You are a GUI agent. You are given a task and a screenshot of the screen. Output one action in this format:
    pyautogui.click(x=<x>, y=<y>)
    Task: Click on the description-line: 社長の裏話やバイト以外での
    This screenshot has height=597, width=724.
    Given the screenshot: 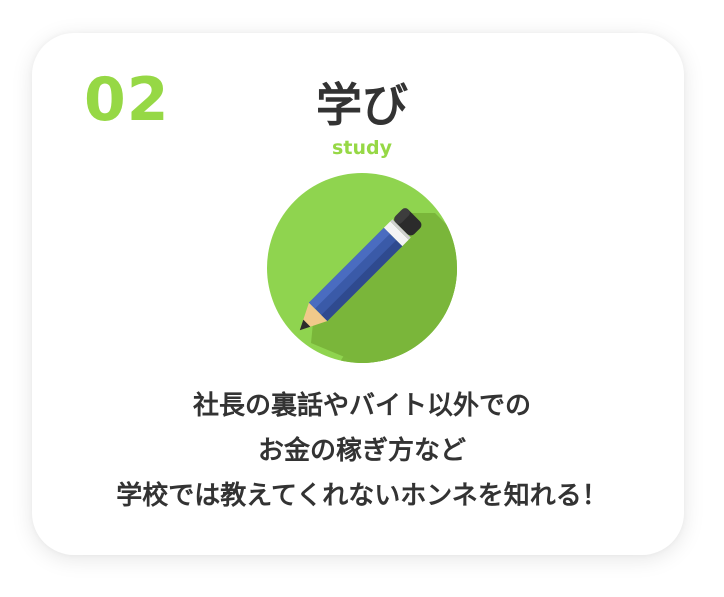 What is the action you would take?
    pyautogui.click(x=361, y=406)
    